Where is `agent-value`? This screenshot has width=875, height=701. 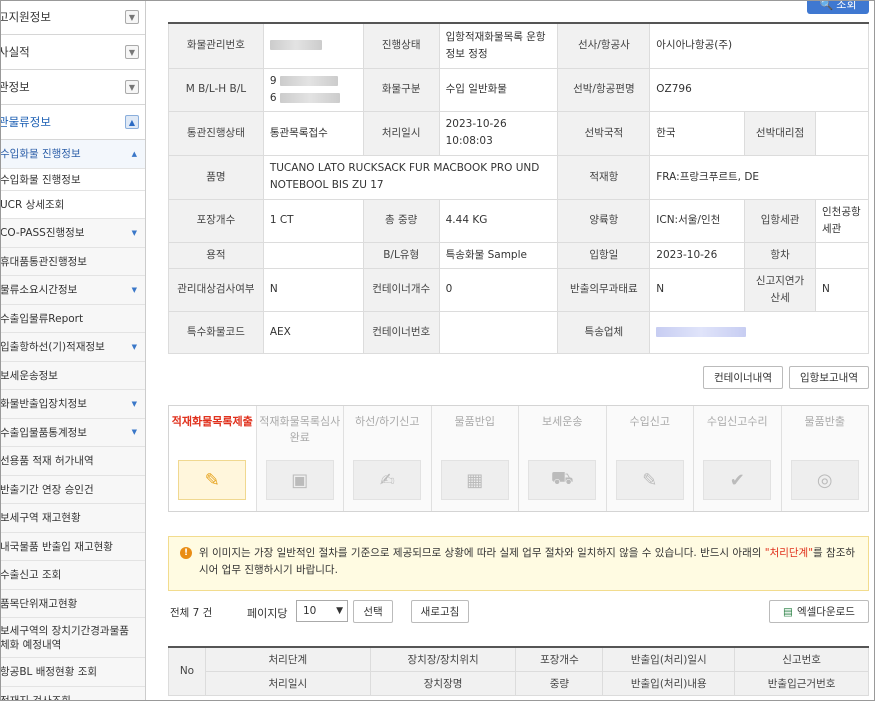
agent-value is located at coordinates (842, 133).